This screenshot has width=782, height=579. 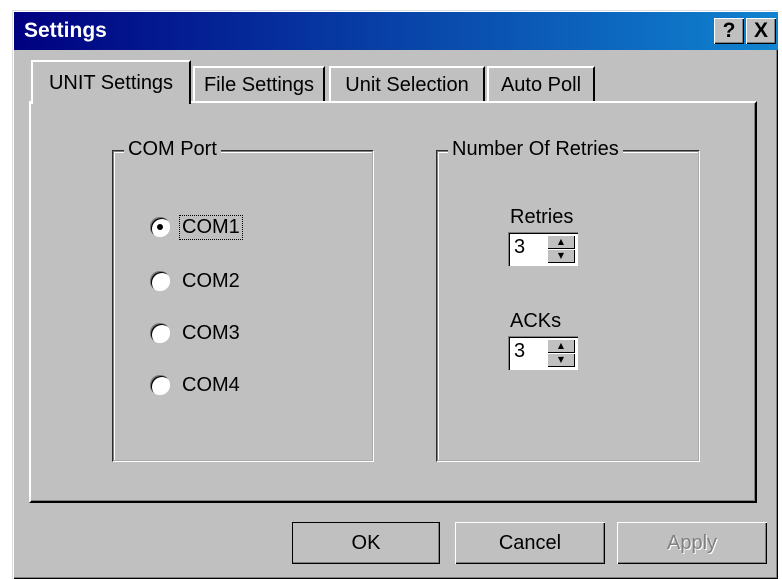 I want to click on com4-label: COM4, so click(x=211, y=384).